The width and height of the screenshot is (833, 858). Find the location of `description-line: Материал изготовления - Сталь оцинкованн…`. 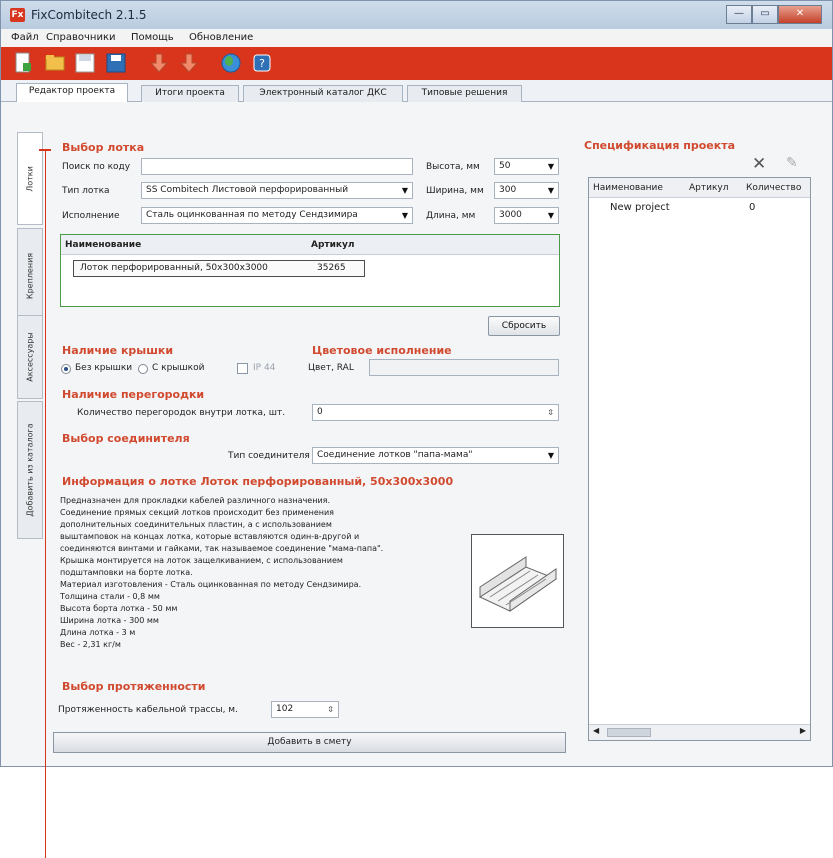

description-line: Материал изготовления - Сталь оцинкованн… is located at coordinates (211, 584).